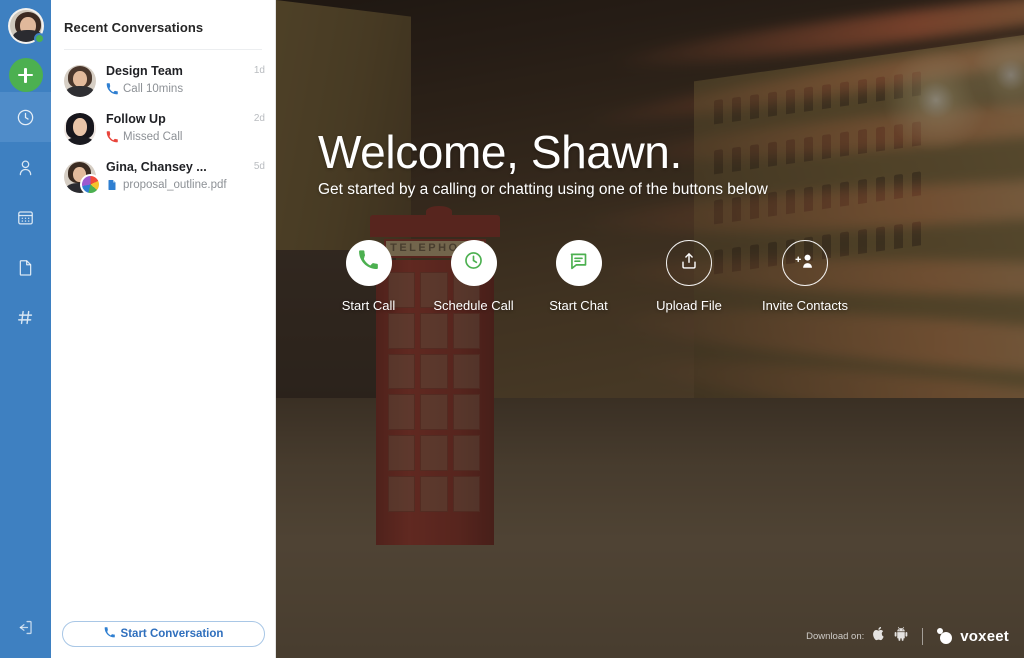  Describe the element at coordinates (473, 305) in the screenshot. I see `action-label: Schedule Call` at that location.